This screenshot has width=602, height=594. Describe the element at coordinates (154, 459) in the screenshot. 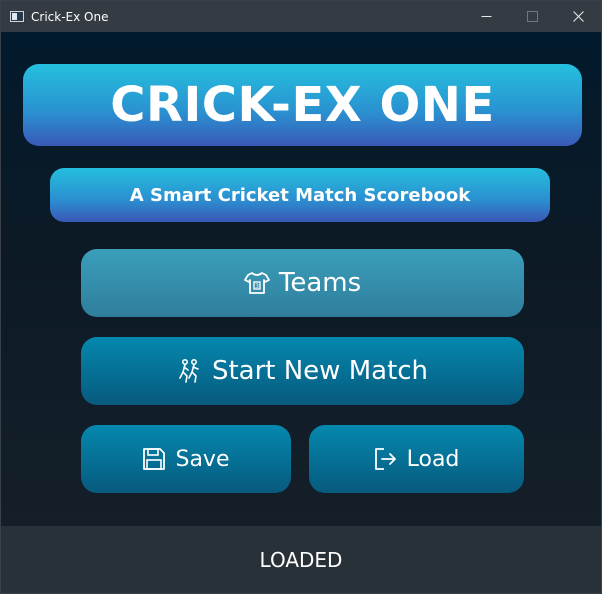

I see `floppy-disk-icon` at that location.